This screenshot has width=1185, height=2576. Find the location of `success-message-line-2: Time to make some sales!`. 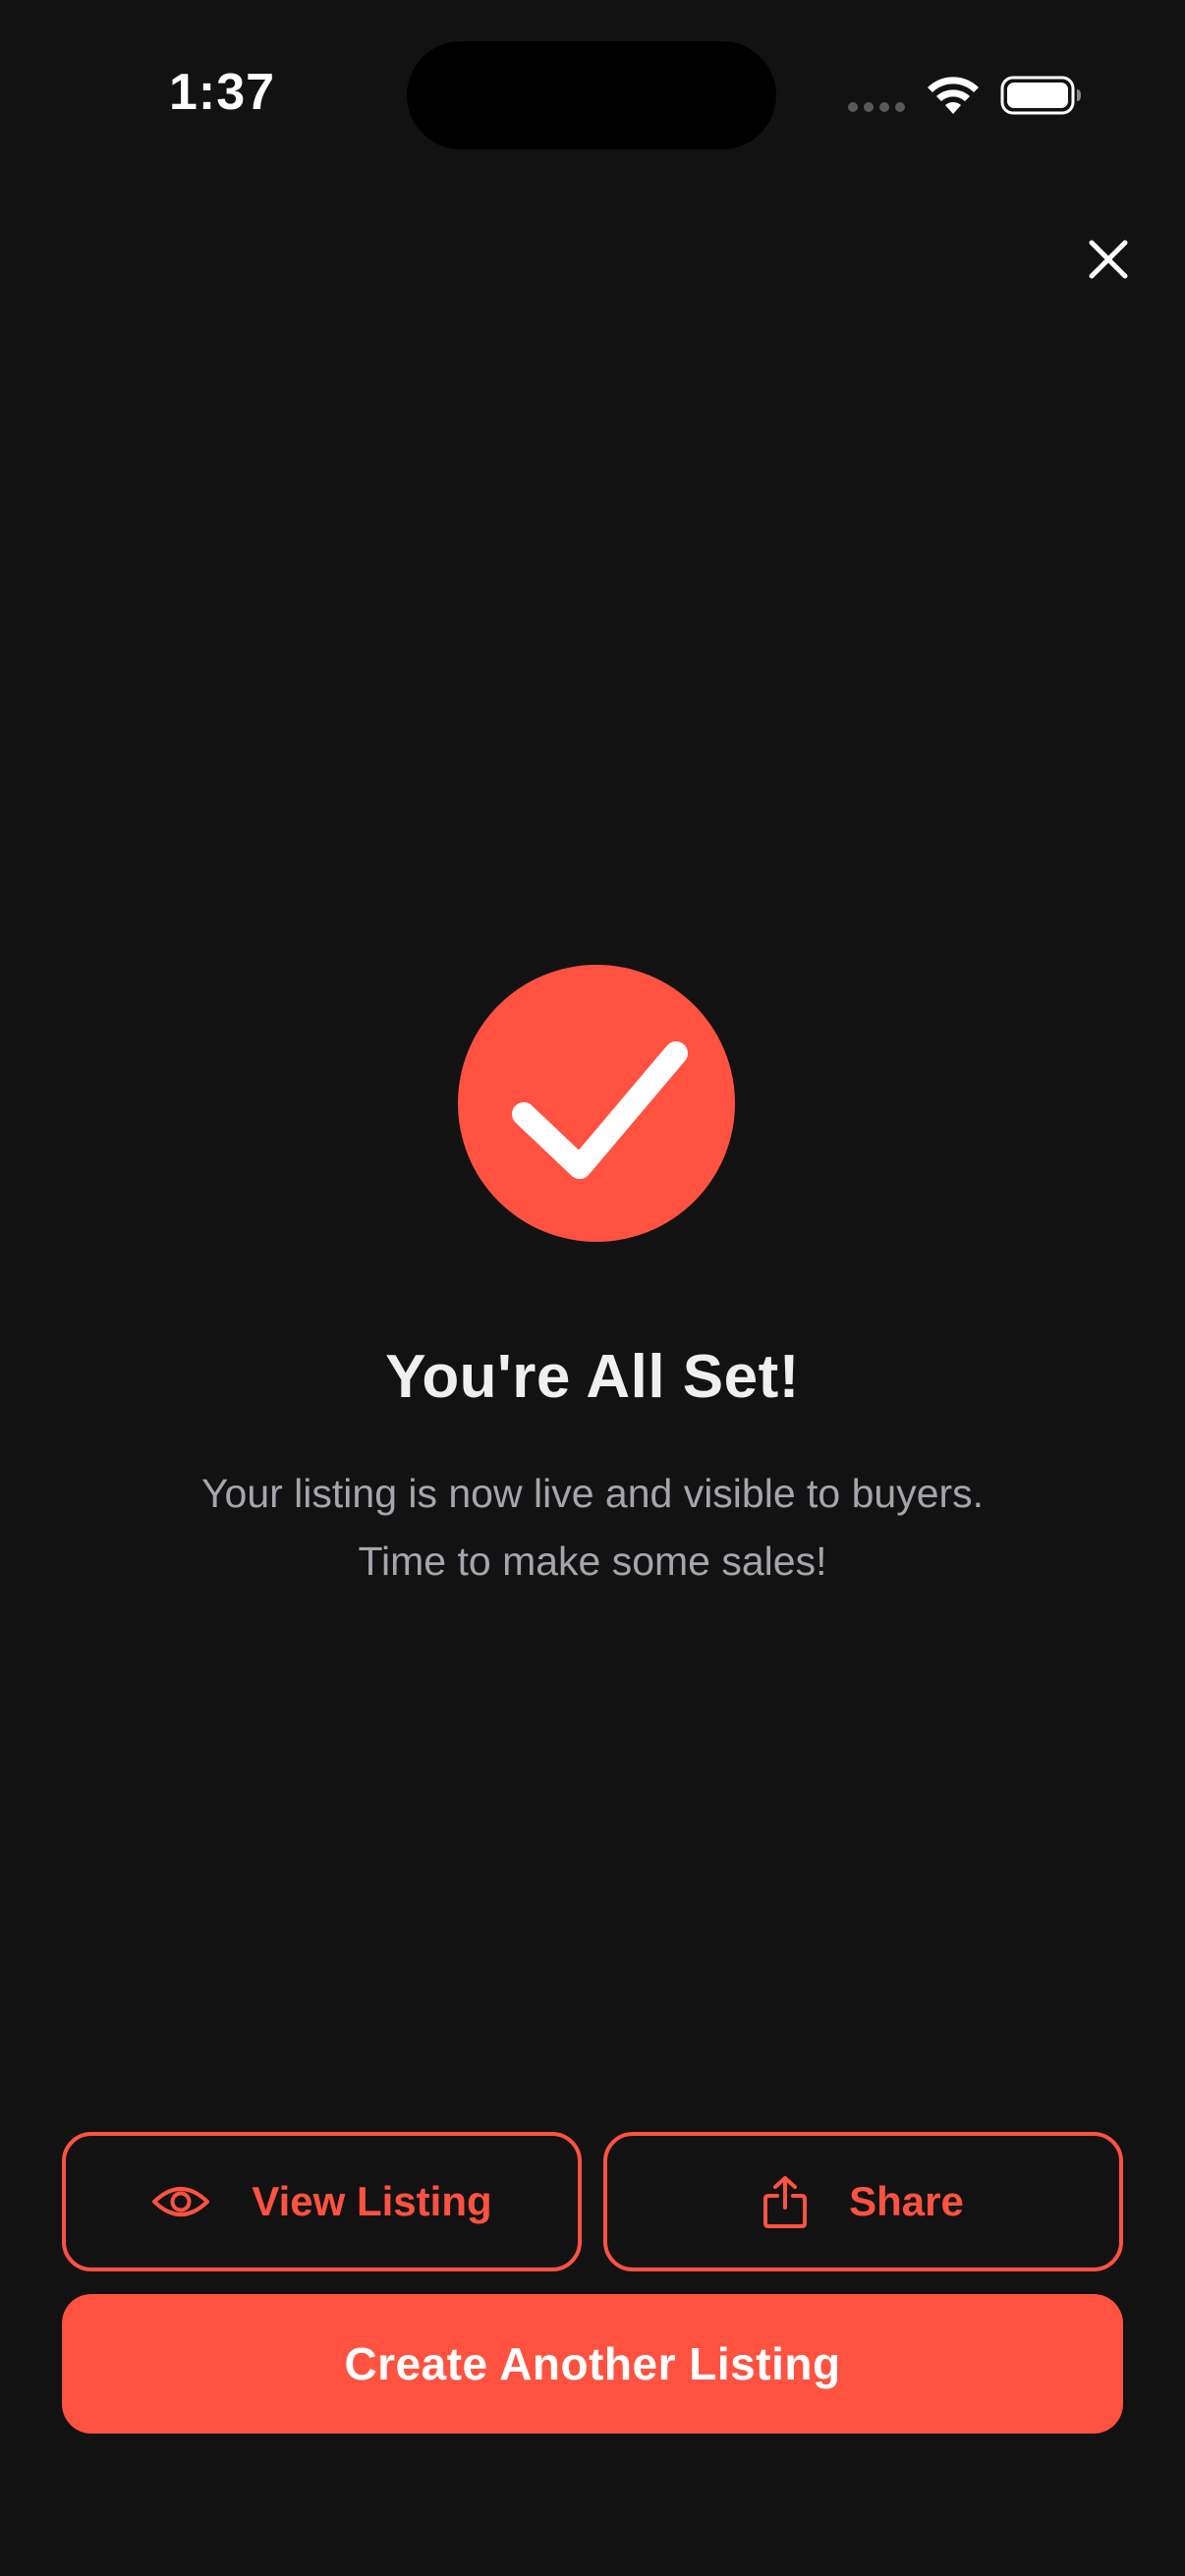

success-message-line-2: Time to make some sales! is located at coordinates (592, 1561).